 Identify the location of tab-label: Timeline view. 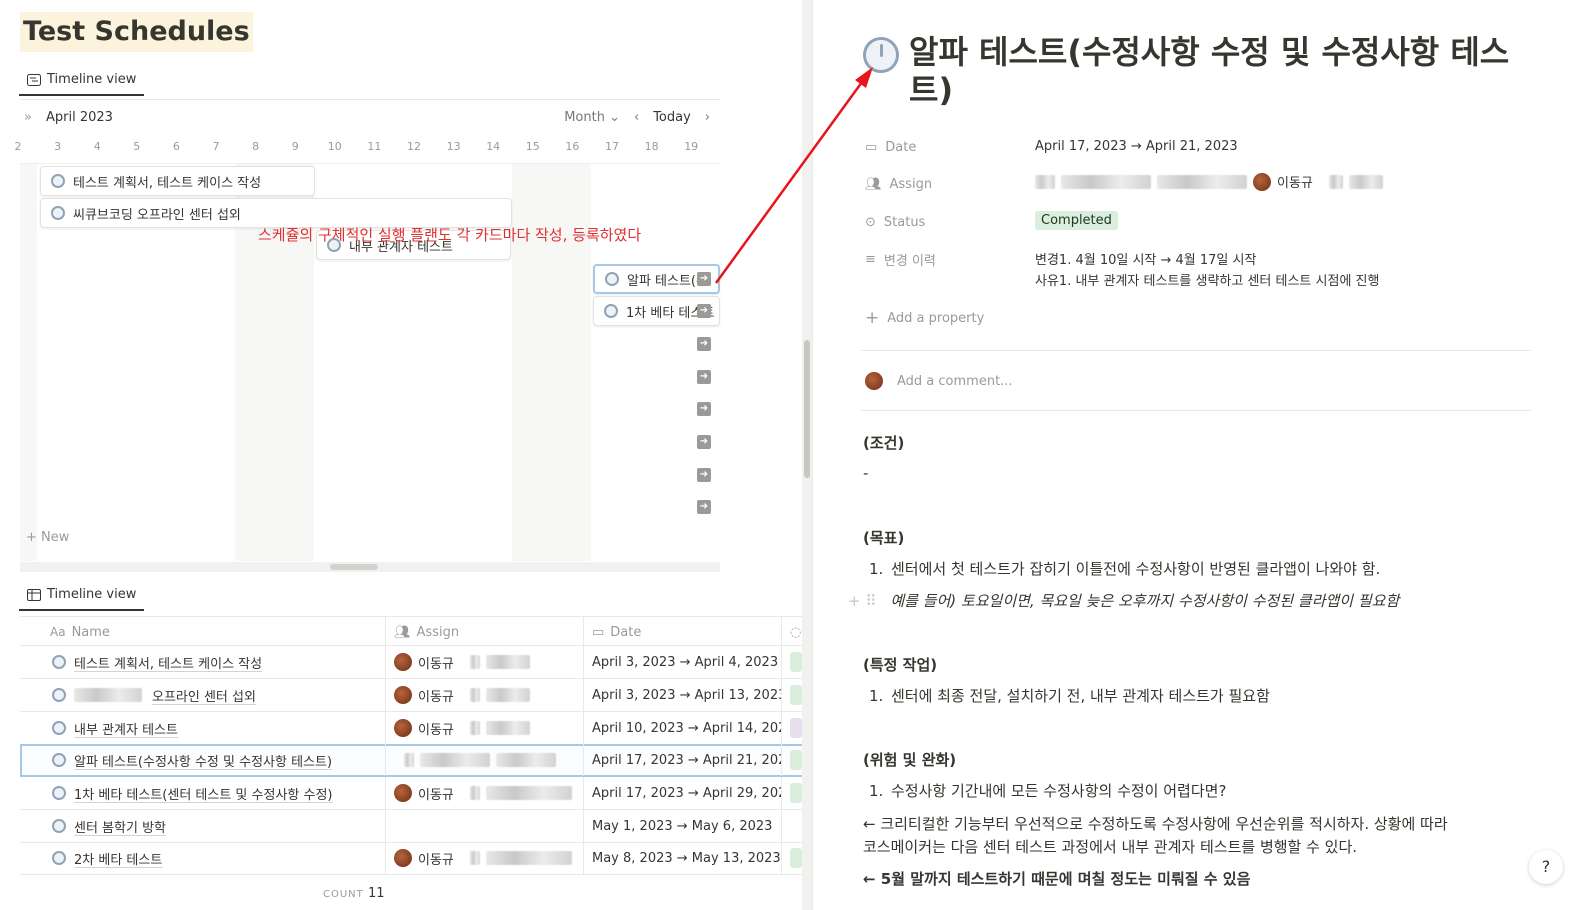
(92, 594).